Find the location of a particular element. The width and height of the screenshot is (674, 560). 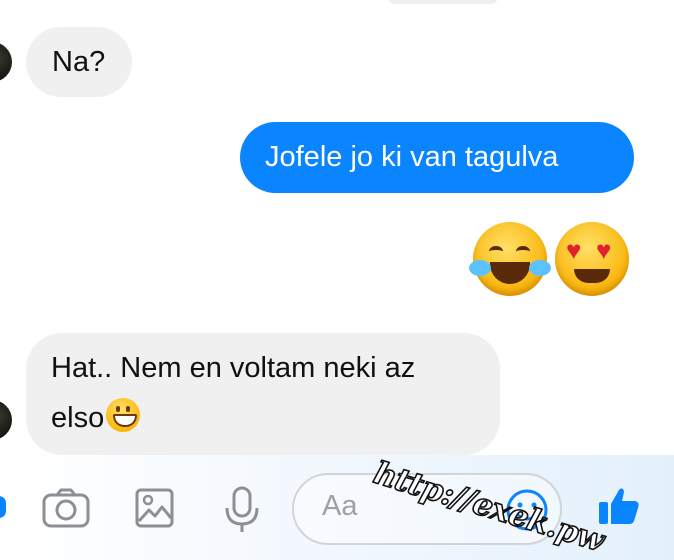

grinning-face-icon is located at coordinates (123, 415).